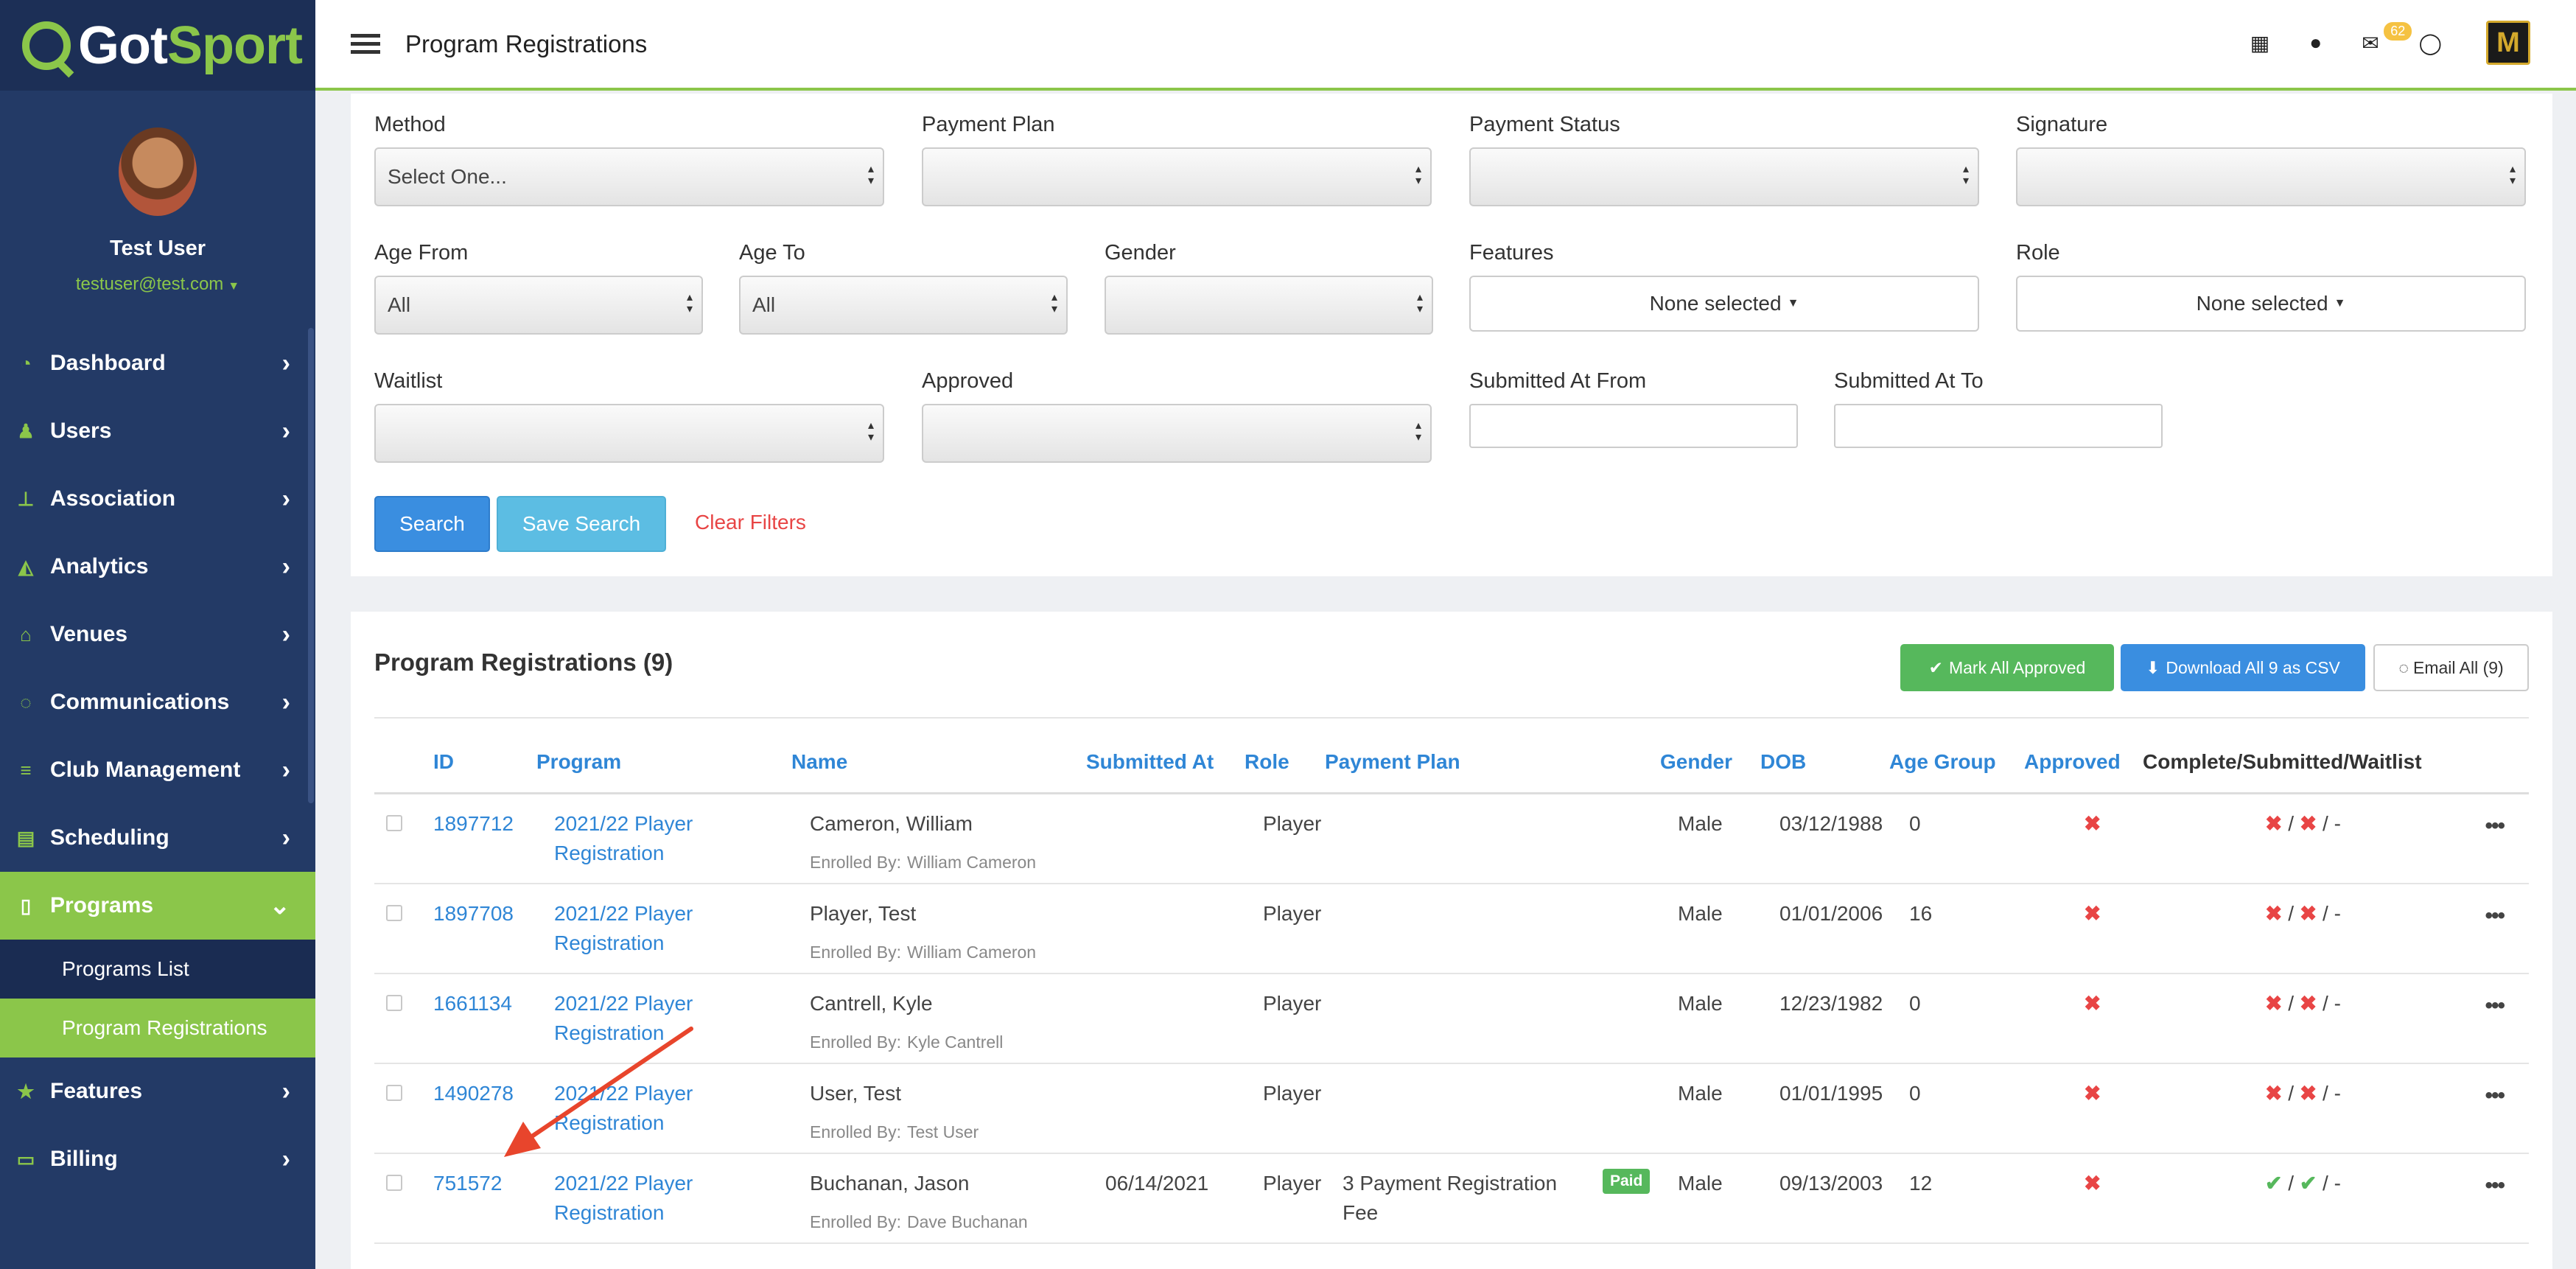 This screenshot has height=1269, width=2576. Describe the element at coordinates (145, 770) in the screenshot. I see `sidebar-item-label: Club Management` at that location.